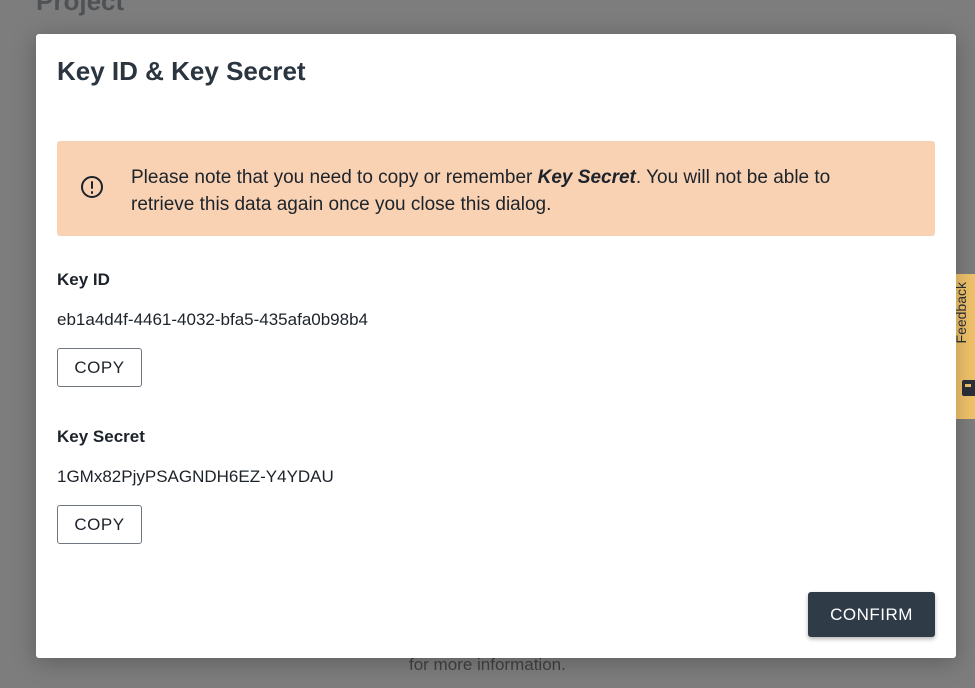  Describe the element at coordinates (92, 187) in the screenshot. I see `exclamation-circle-icon` at that location.